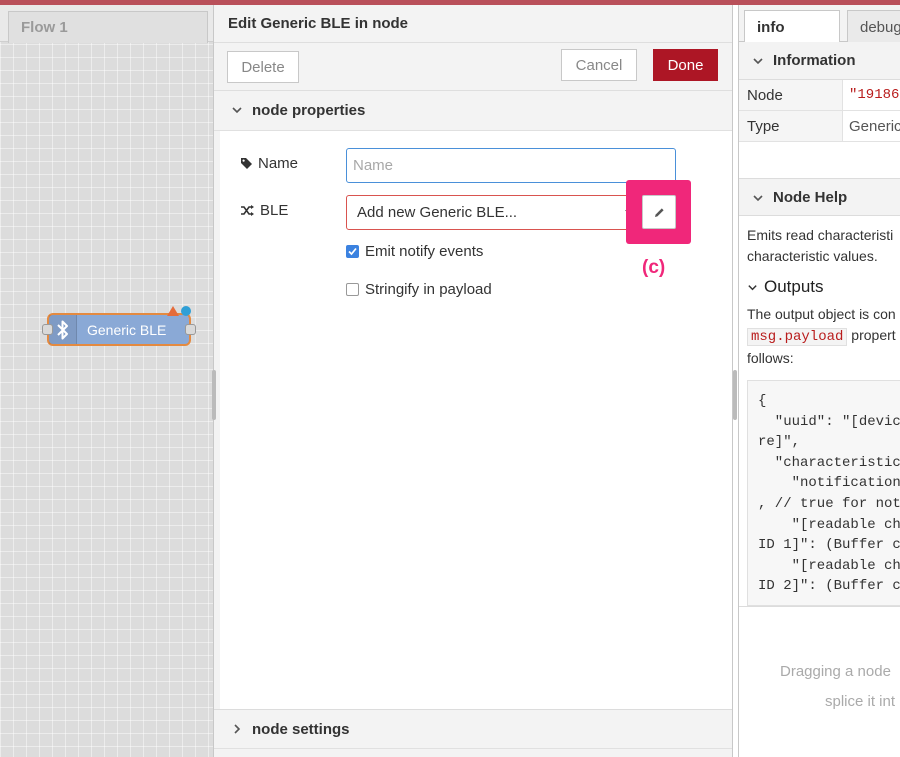  I want to click on cancel-button: Cancel, so click(599, 65).